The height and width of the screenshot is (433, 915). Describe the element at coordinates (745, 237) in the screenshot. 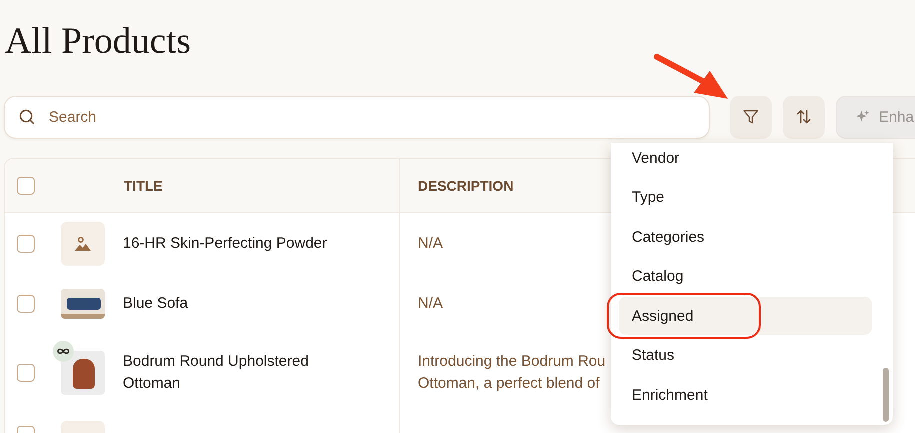

I see `menu-item: Categories` at that location.